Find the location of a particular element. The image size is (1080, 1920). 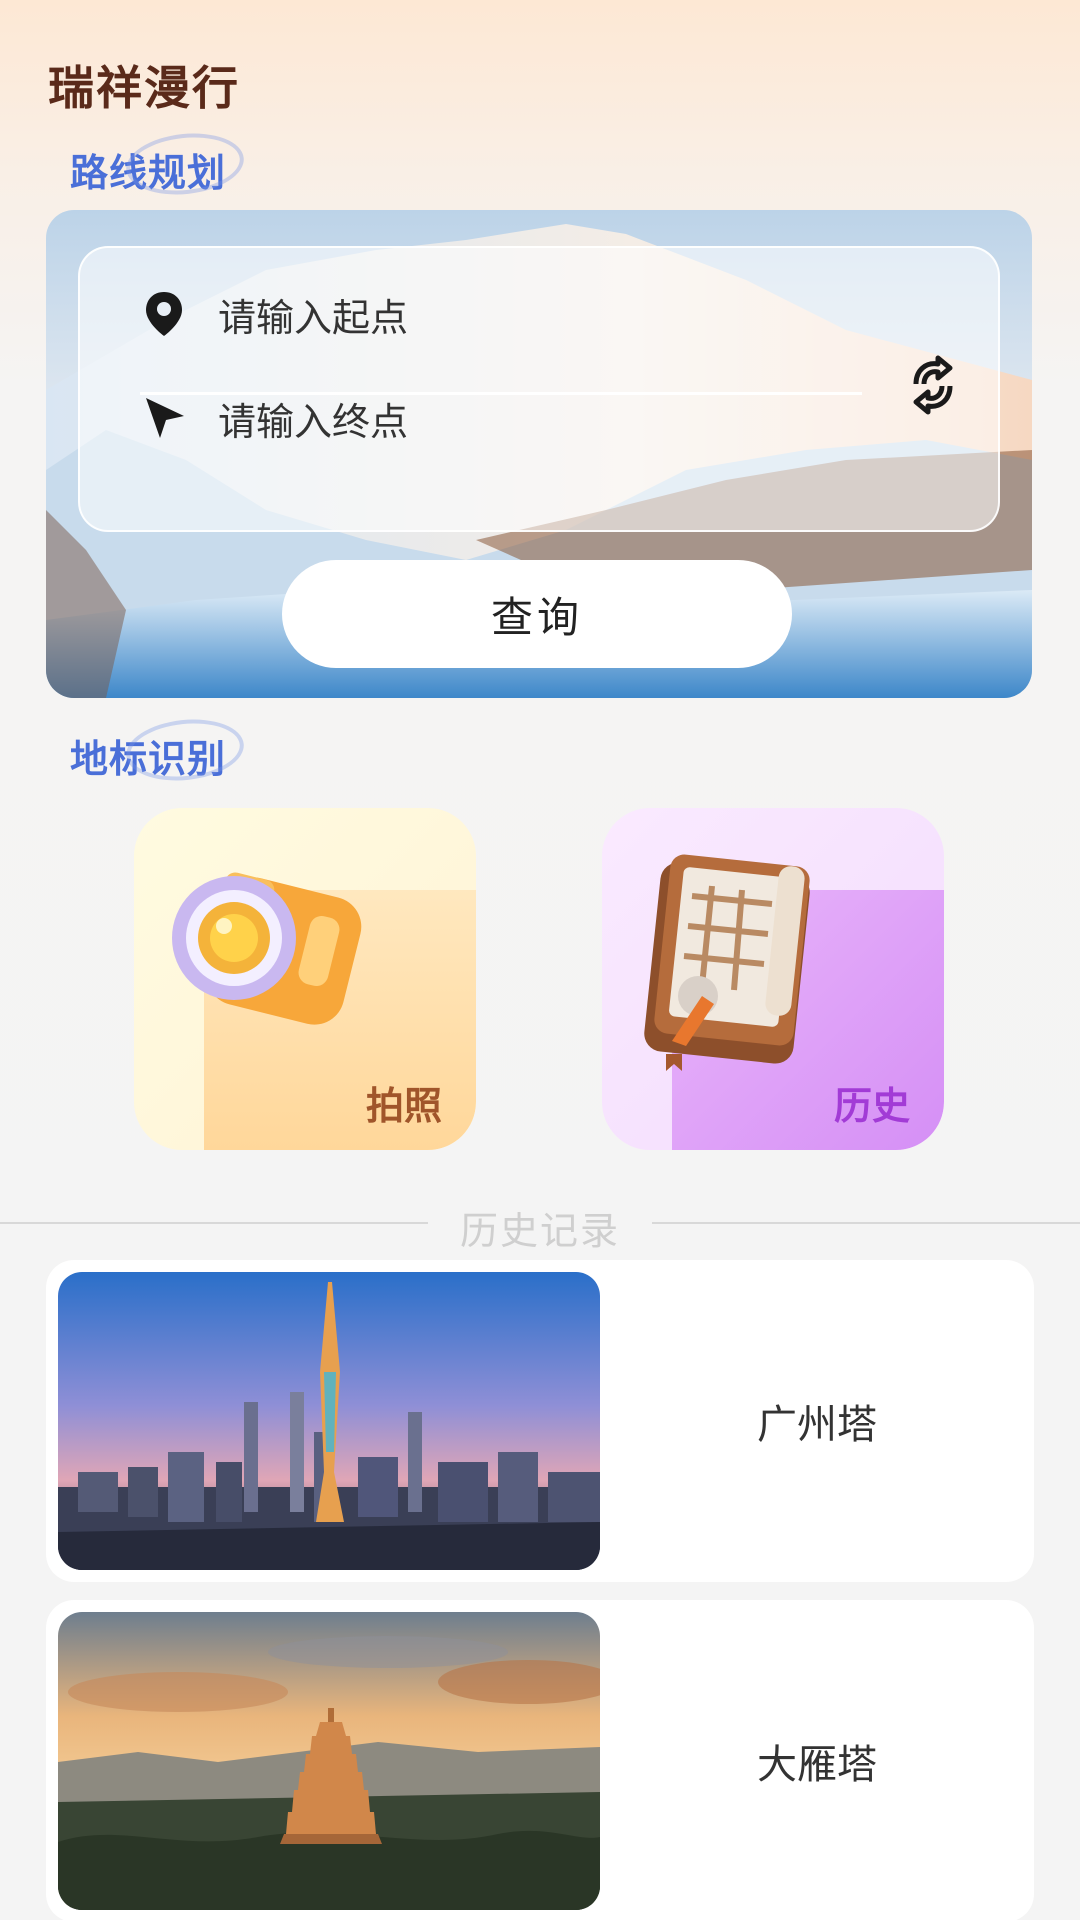

history-records-title: 历史记录 is located at coordinates (539, 1231).